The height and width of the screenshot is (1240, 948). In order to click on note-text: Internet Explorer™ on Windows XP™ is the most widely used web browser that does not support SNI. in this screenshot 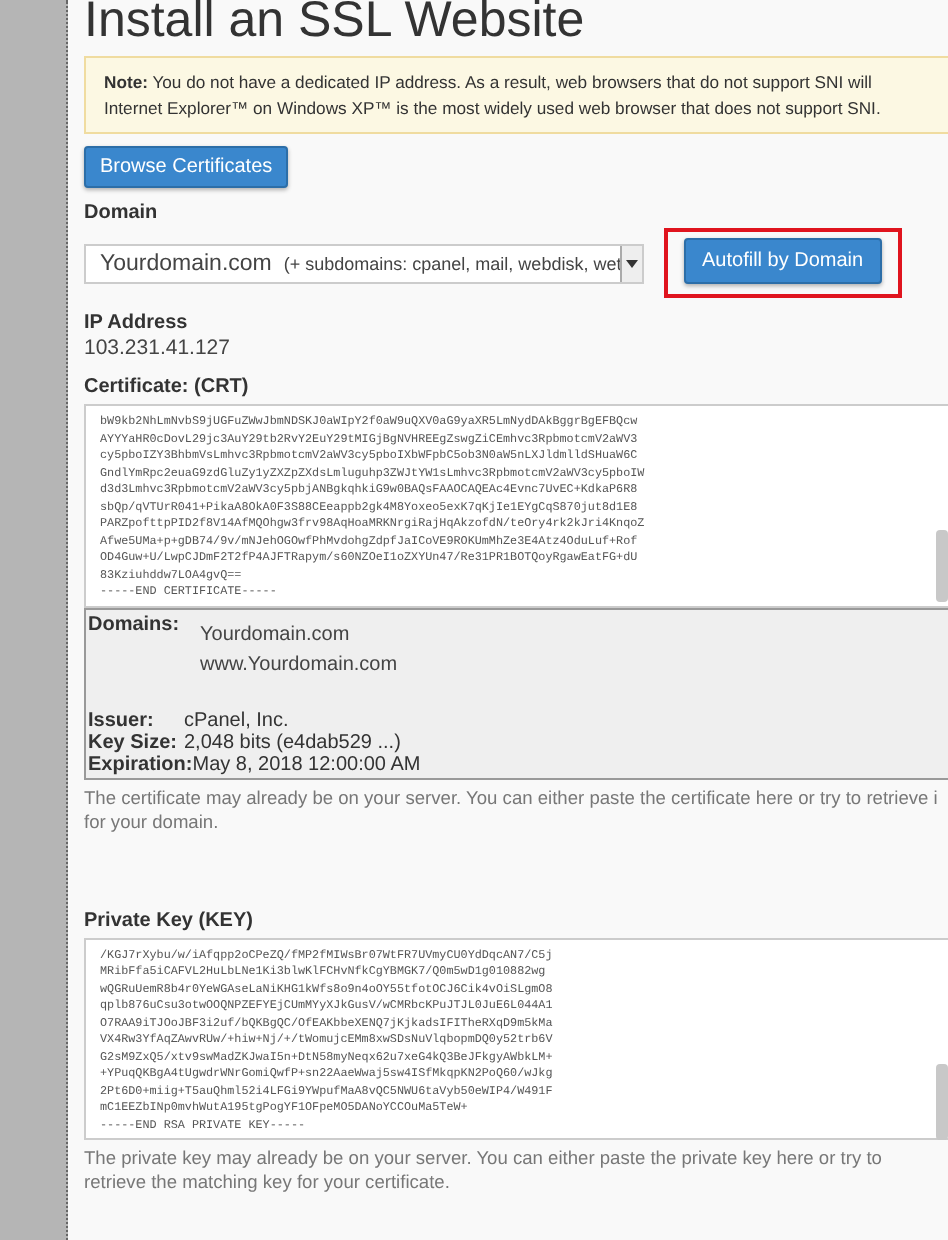, I will do `click(493, 109)`.